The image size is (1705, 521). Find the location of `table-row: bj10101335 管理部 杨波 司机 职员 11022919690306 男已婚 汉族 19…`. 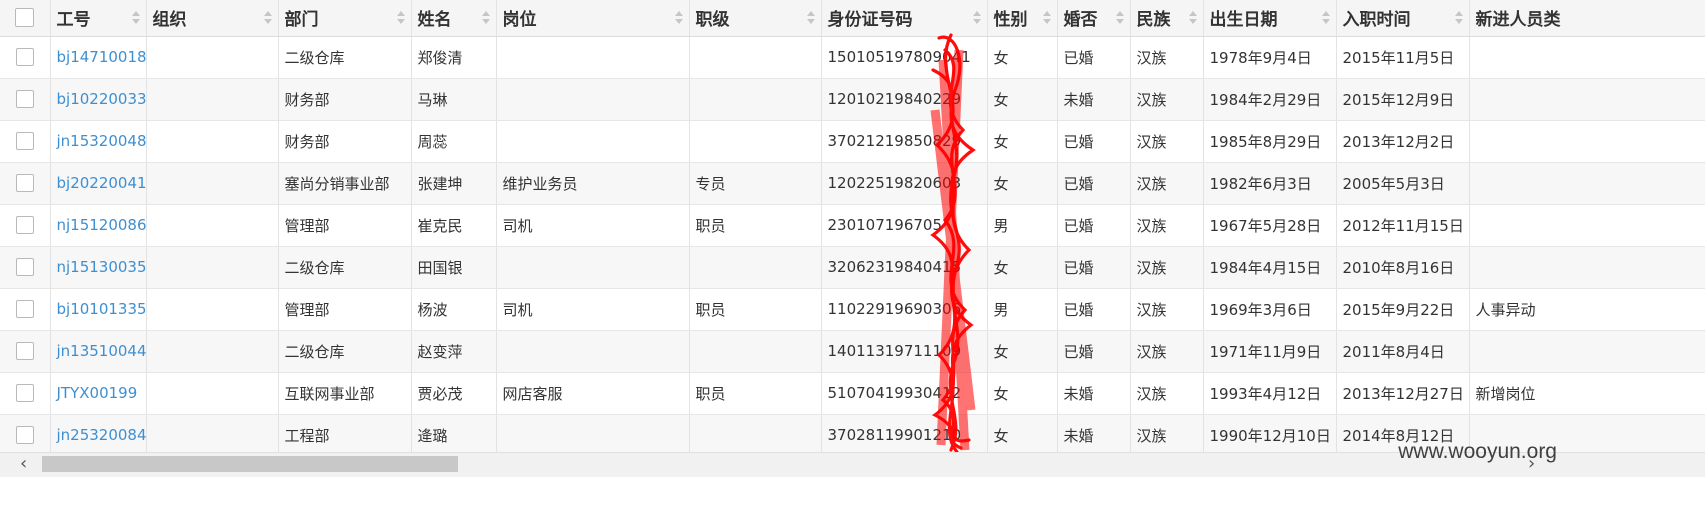

table-row: bj10101335 管理部 杨波 司机 职员 11022919690306 男已婚 汉族 19… is located at coordinates (852, 309).